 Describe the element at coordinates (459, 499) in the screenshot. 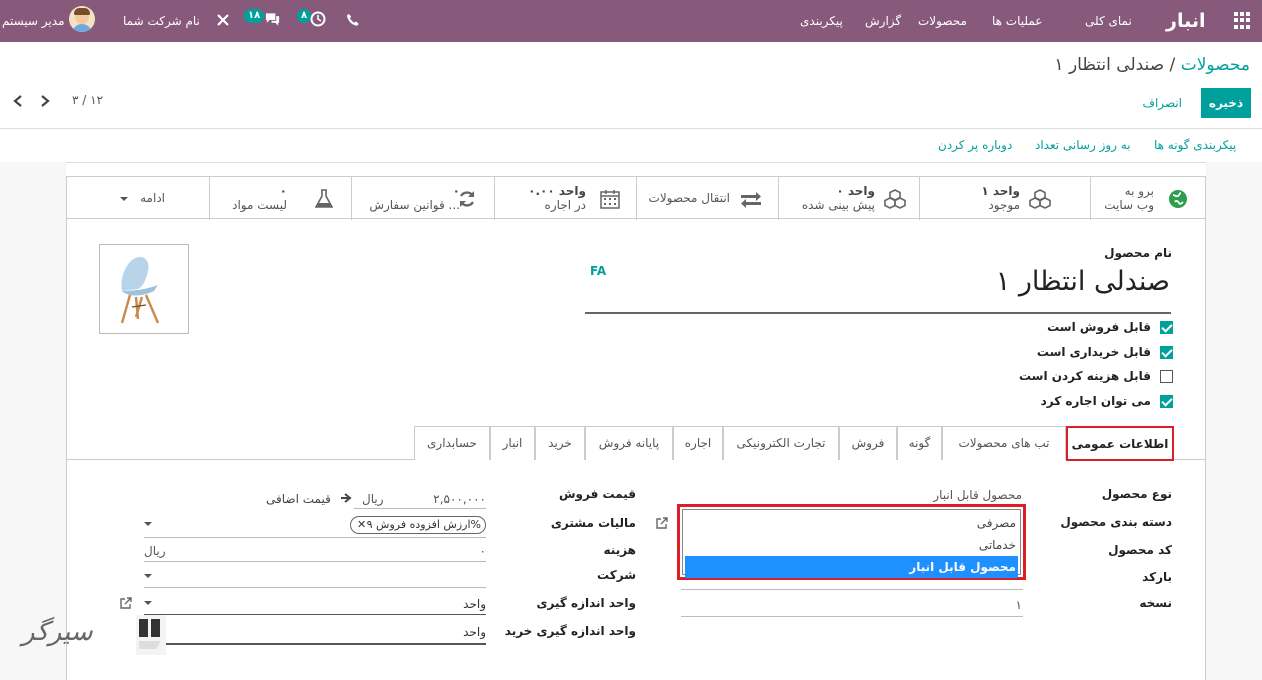

I see `sale-price-value: ۲,۵۰۰,۰۰۰` at that location.